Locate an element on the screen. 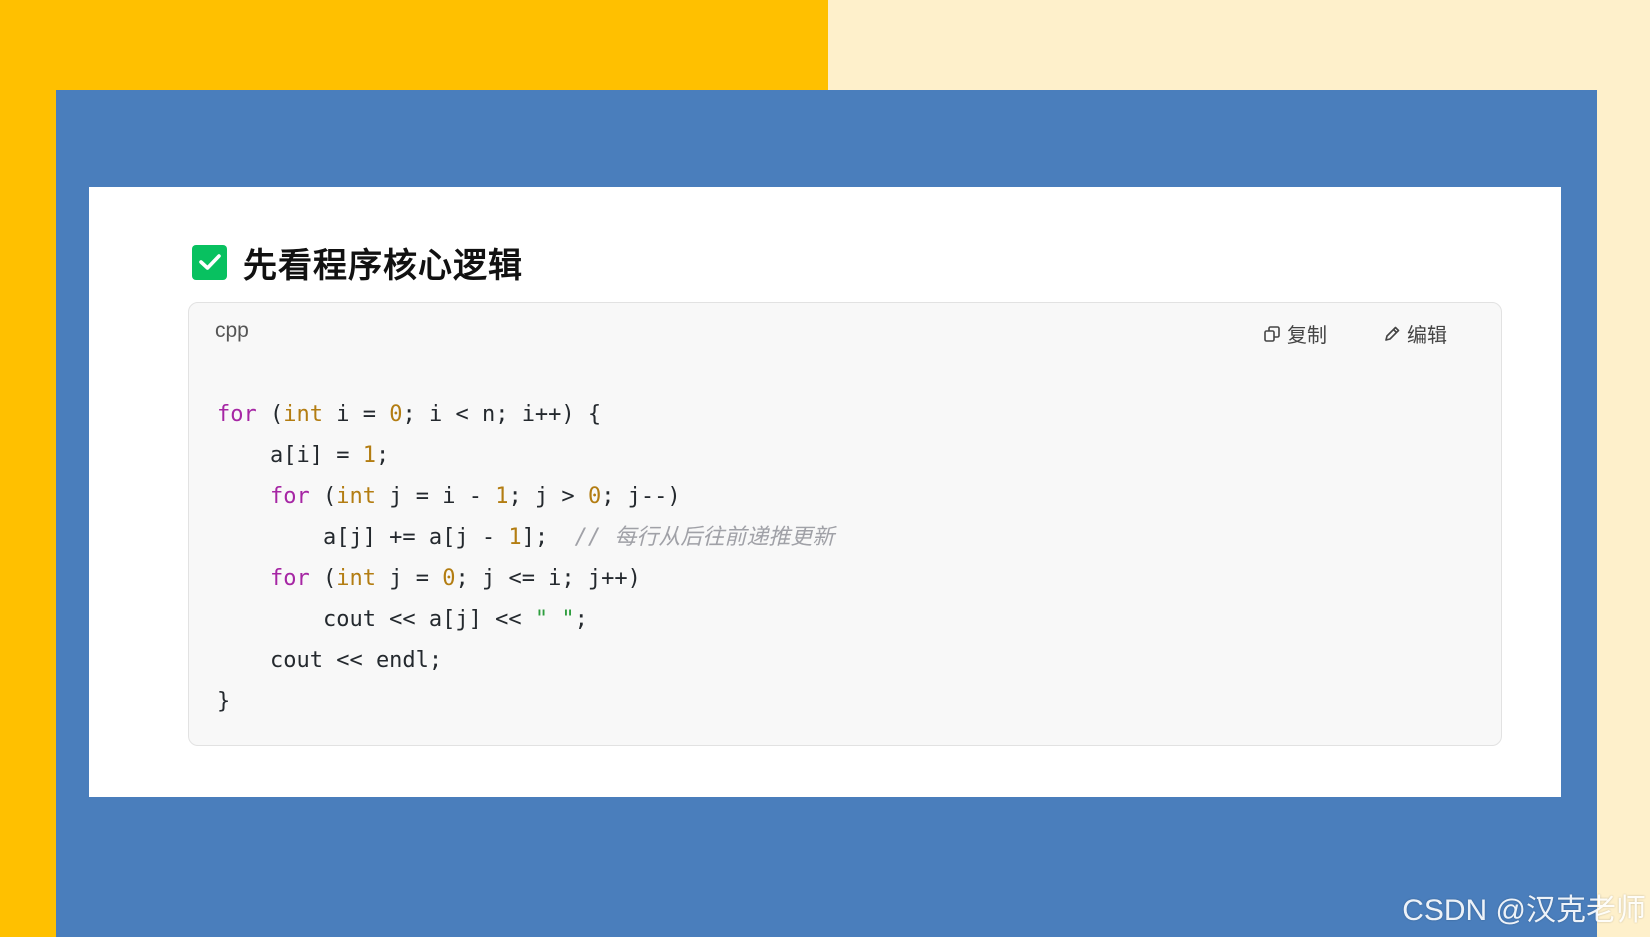 This screenshot has height=937, width=1650. code-token: a[i] = is located at coordinates (290, 455).